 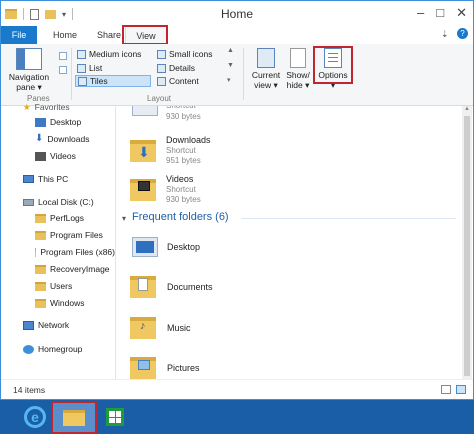 I want to click on nav-program-files: Program Files, so click(x=69, y=235).